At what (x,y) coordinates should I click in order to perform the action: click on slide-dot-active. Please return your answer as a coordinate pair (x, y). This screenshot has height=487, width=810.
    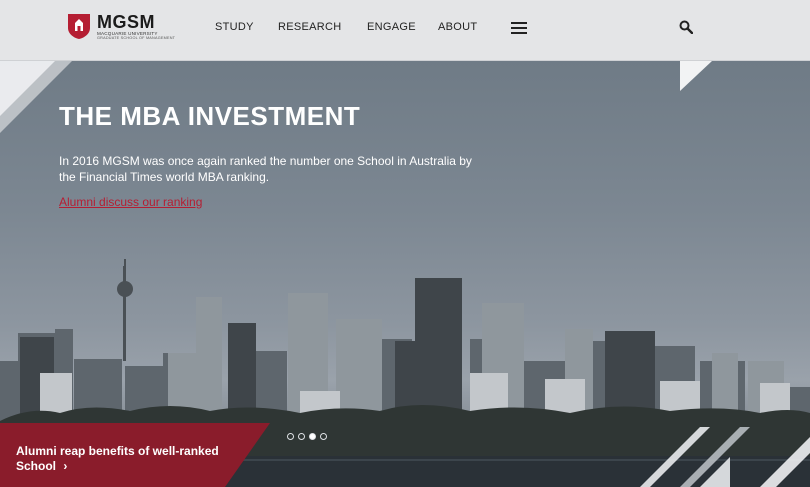
    Looking at the image, I should click on (312, 436).